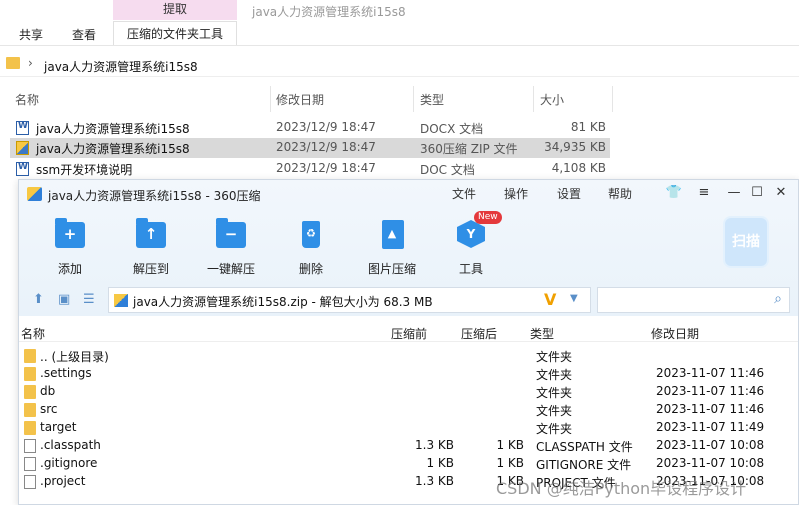 Image resolution: width=799 pixels, height=505 pixels. What do you see at coordinates (121, 66) in the screenshot?
I see `address-path: java人力资源管理系统i15s8` at bounding box center [121, 66].